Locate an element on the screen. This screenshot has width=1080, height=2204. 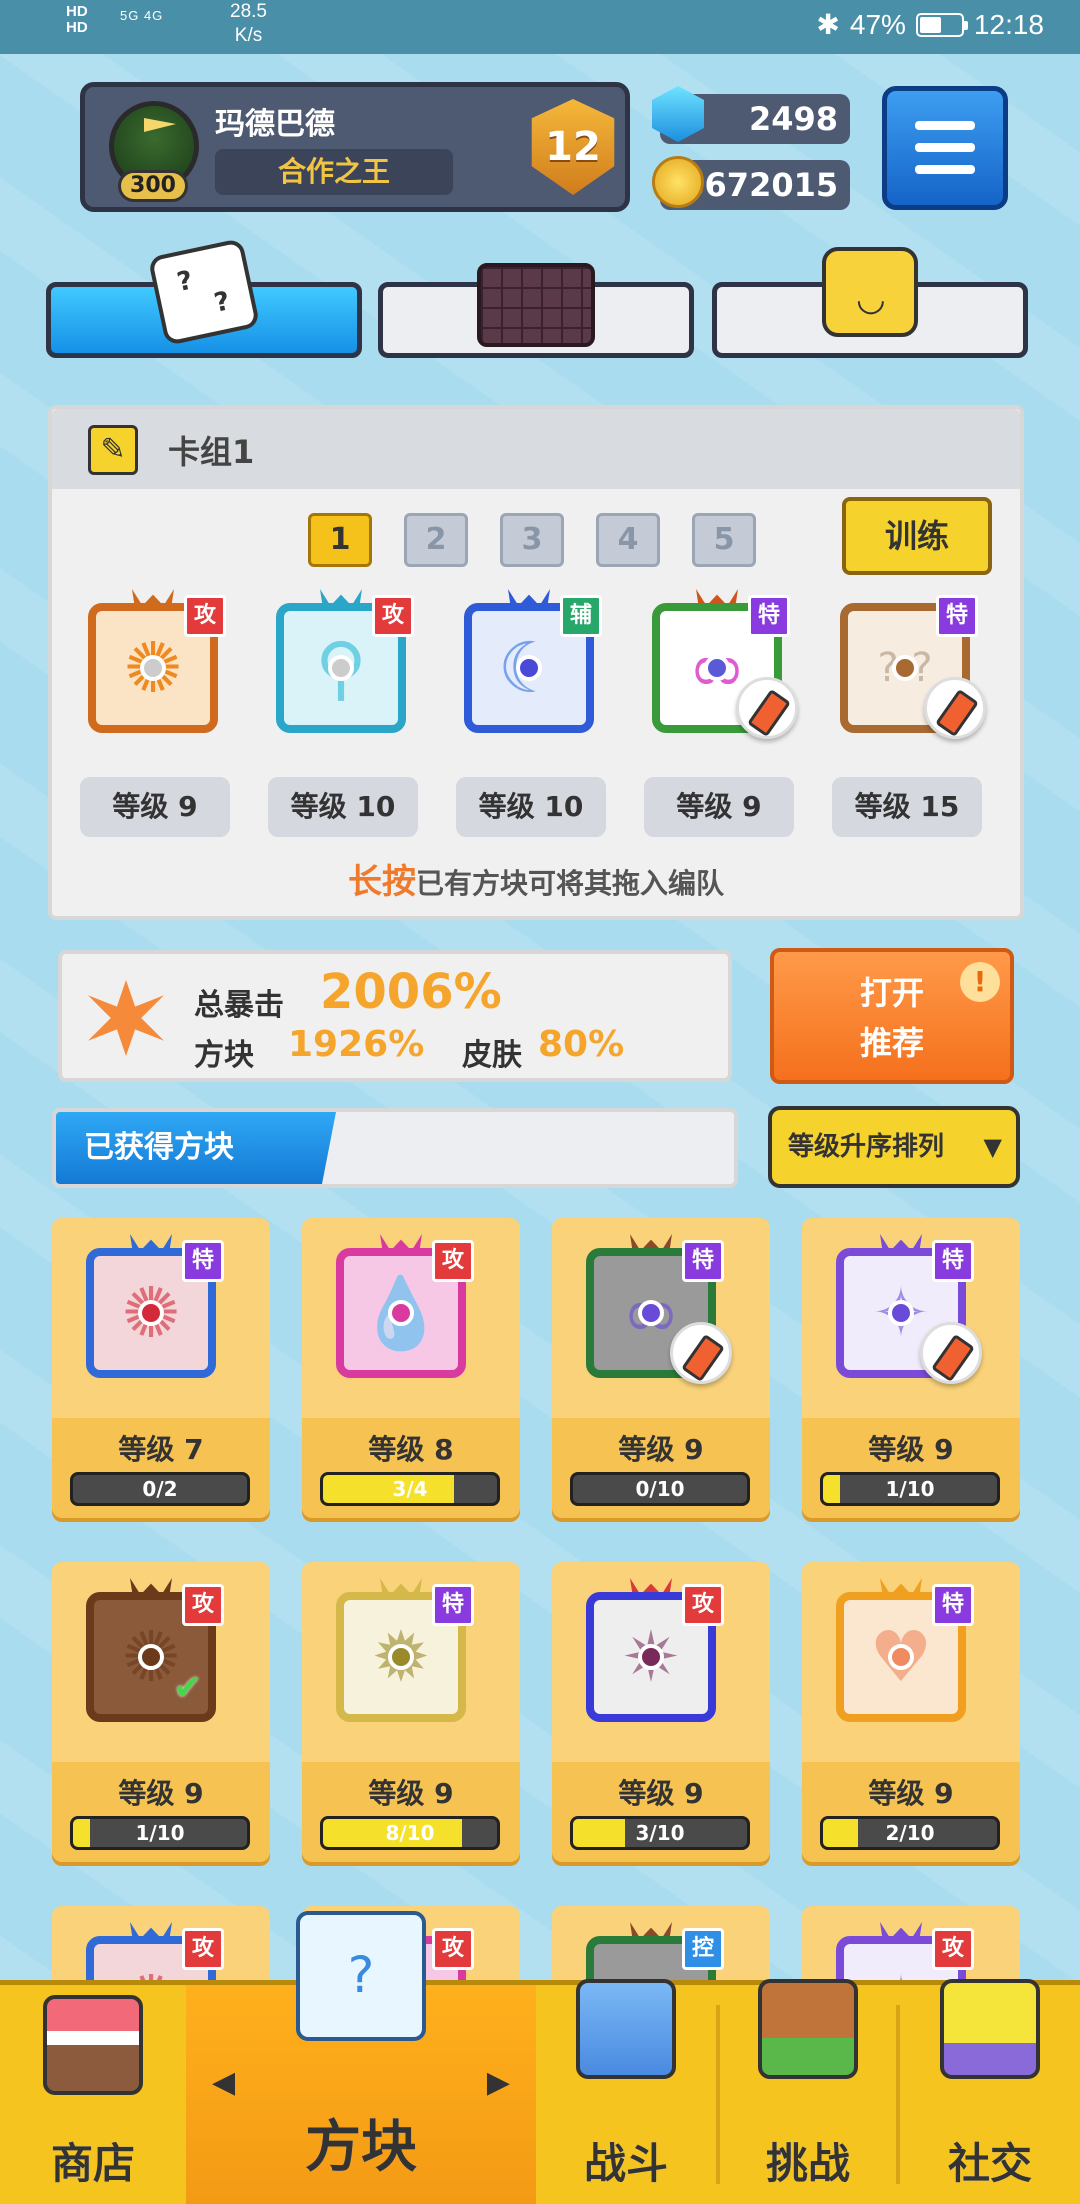
nav-challenge: 挑战 is located at coordinates (808, 2091).